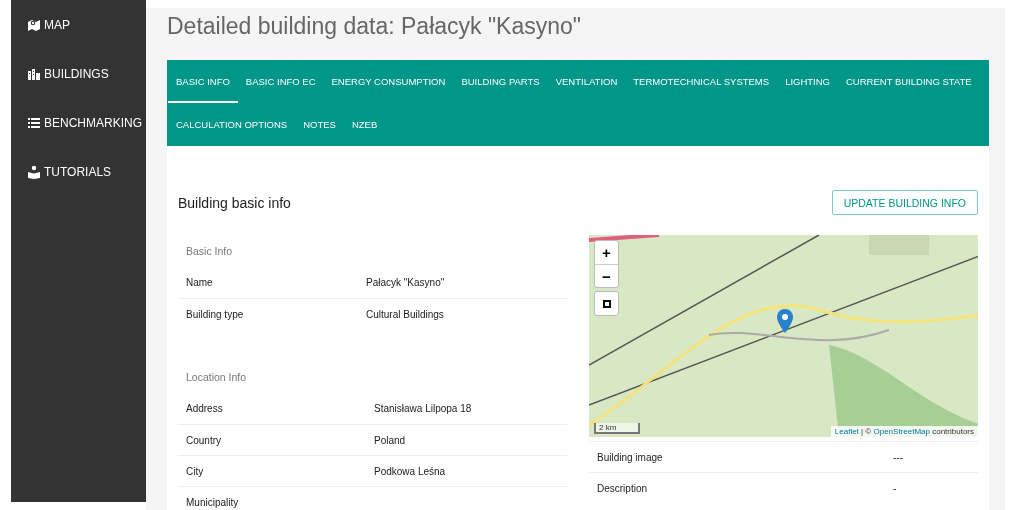 The height and width of the screenshot is (510, 1013). Describe the element at coordinates (195, 471) in the screenshot. I see `field-label: City` at that location.